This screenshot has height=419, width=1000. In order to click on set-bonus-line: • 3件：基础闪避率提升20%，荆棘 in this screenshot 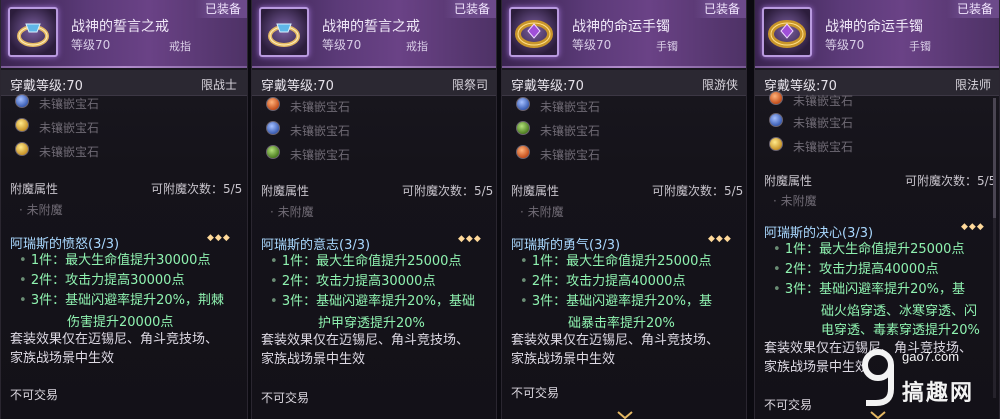, I will do `click(121, 300)`.